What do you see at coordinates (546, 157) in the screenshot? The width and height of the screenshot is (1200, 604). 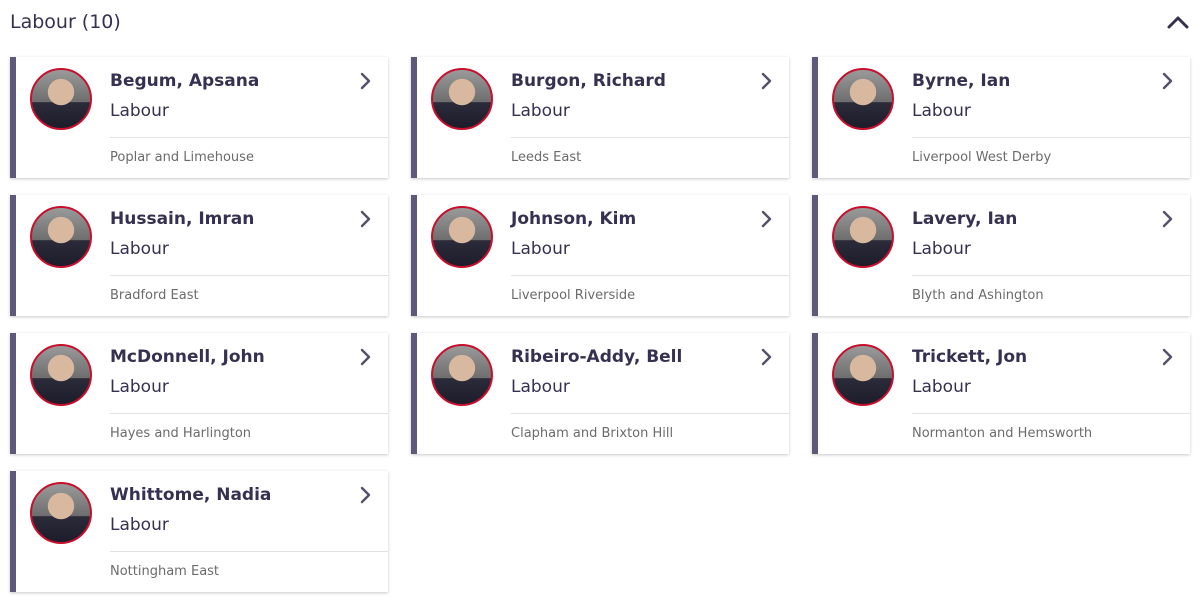 I see `member-constituency: Leeds East` at bounding box center [546, 157].